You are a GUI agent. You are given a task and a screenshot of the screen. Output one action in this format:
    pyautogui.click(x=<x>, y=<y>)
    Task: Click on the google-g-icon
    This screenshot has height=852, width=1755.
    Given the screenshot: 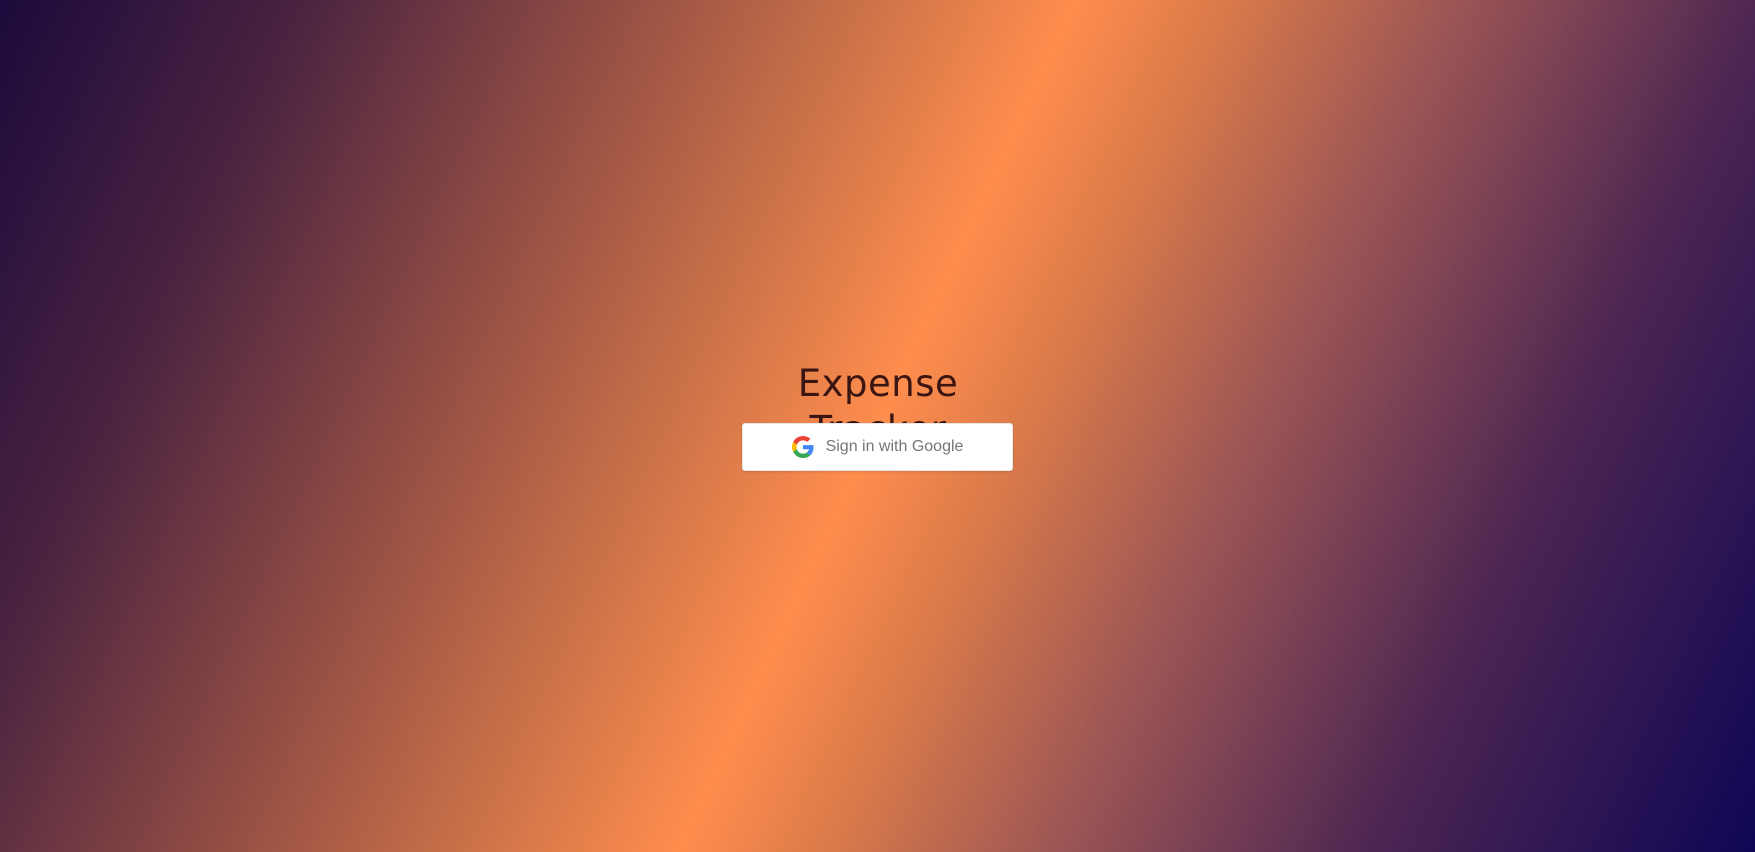 What is the action you would take?
    pyautogui.click(x=802, y=447)
    